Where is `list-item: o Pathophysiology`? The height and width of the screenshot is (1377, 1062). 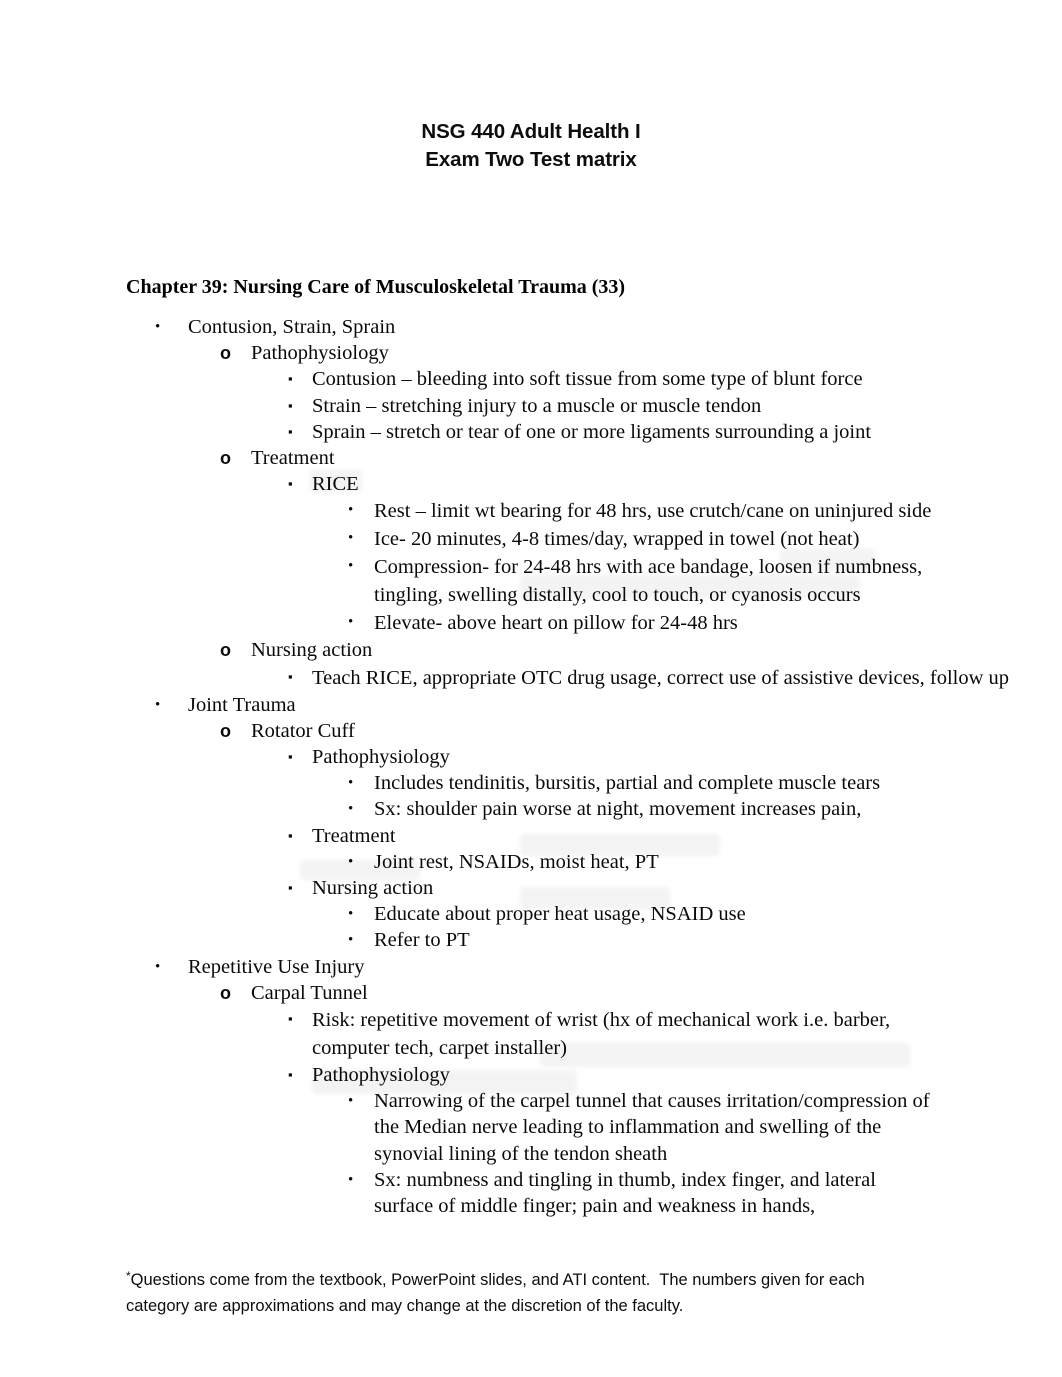
list-item: o Pathophysiology is located at coordinates (531, 353).